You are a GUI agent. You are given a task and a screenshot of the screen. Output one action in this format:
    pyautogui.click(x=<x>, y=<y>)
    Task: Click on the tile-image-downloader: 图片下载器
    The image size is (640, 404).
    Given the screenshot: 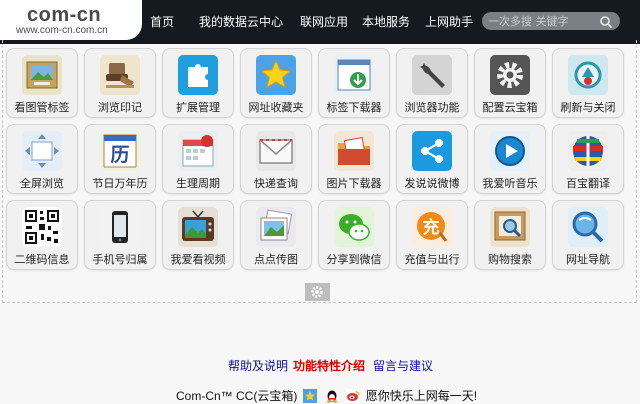 What is the action you would take?
    pyautogui.click(x=354, y=159)
    